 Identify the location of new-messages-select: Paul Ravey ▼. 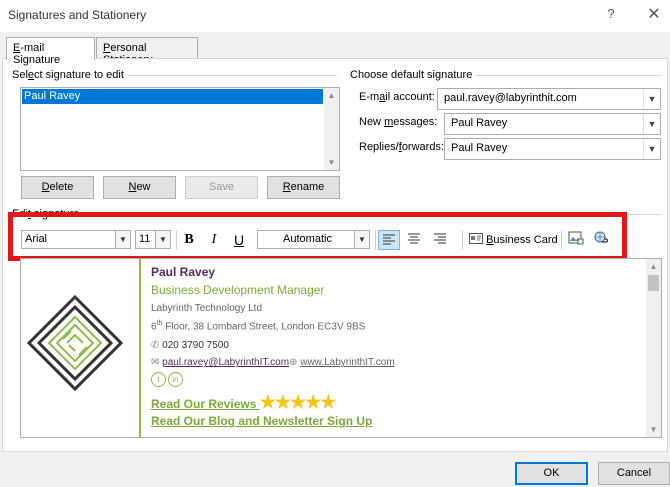
(552, 124).